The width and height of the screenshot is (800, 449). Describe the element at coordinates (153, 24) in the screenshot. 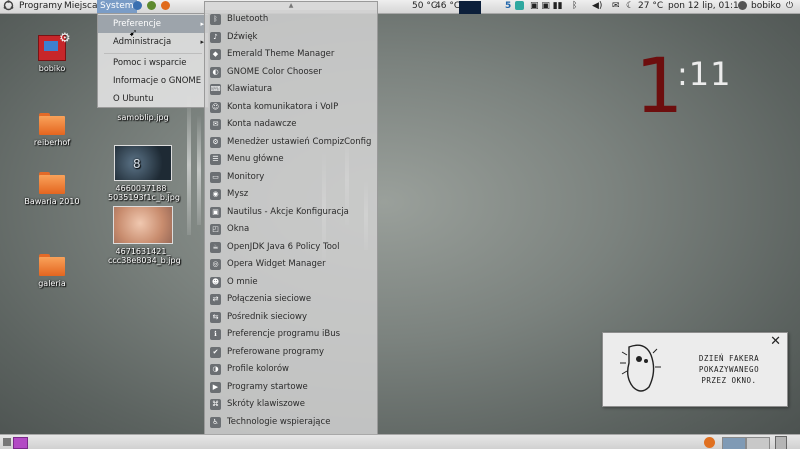

I see `menu-item-preferences: Preferencje ▸` at that location.